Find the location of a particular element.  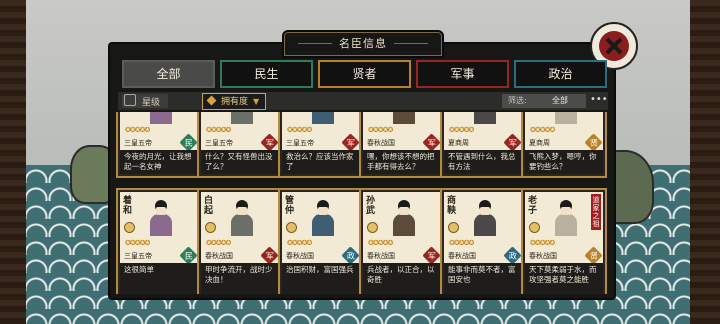

minister-name: 老子 is located at coordinates (533, 206).